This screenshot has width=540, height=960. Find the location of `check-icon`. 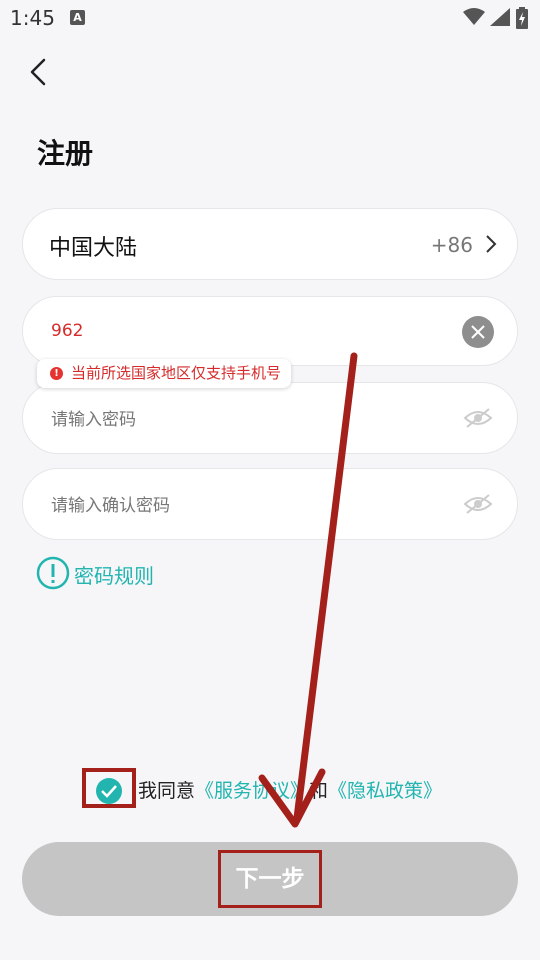

check-icon is located at coordinates (109, 791).